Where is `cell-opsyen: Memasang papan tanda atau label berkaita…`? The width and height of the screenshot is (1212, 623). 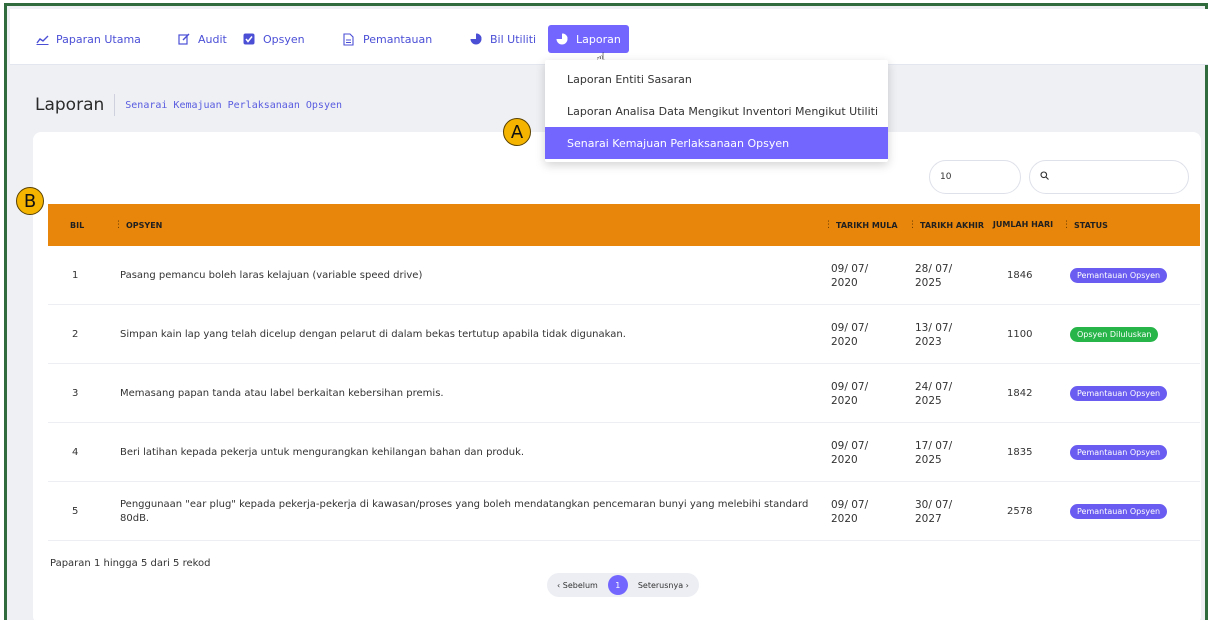
cell-opsyen: Memasang papan tanda atau label berkaita… is located at coordinates (282, 393).